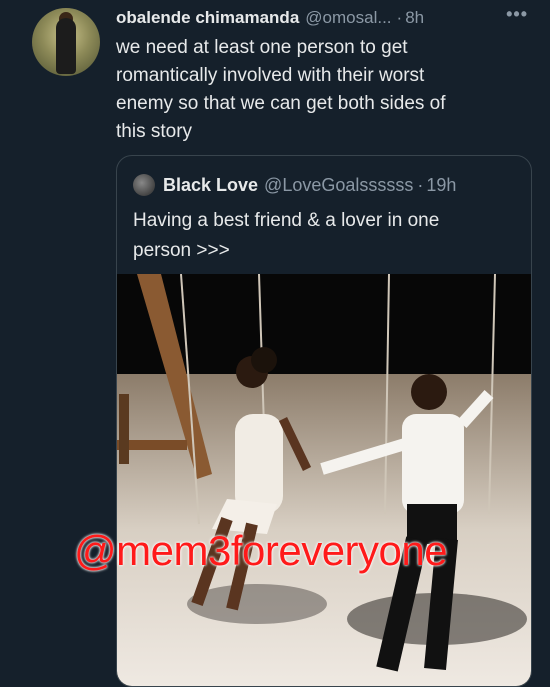 The width and height of the screenshot is (550, 687). I want to click on tweet-text-line: this story, so click(154, 131).